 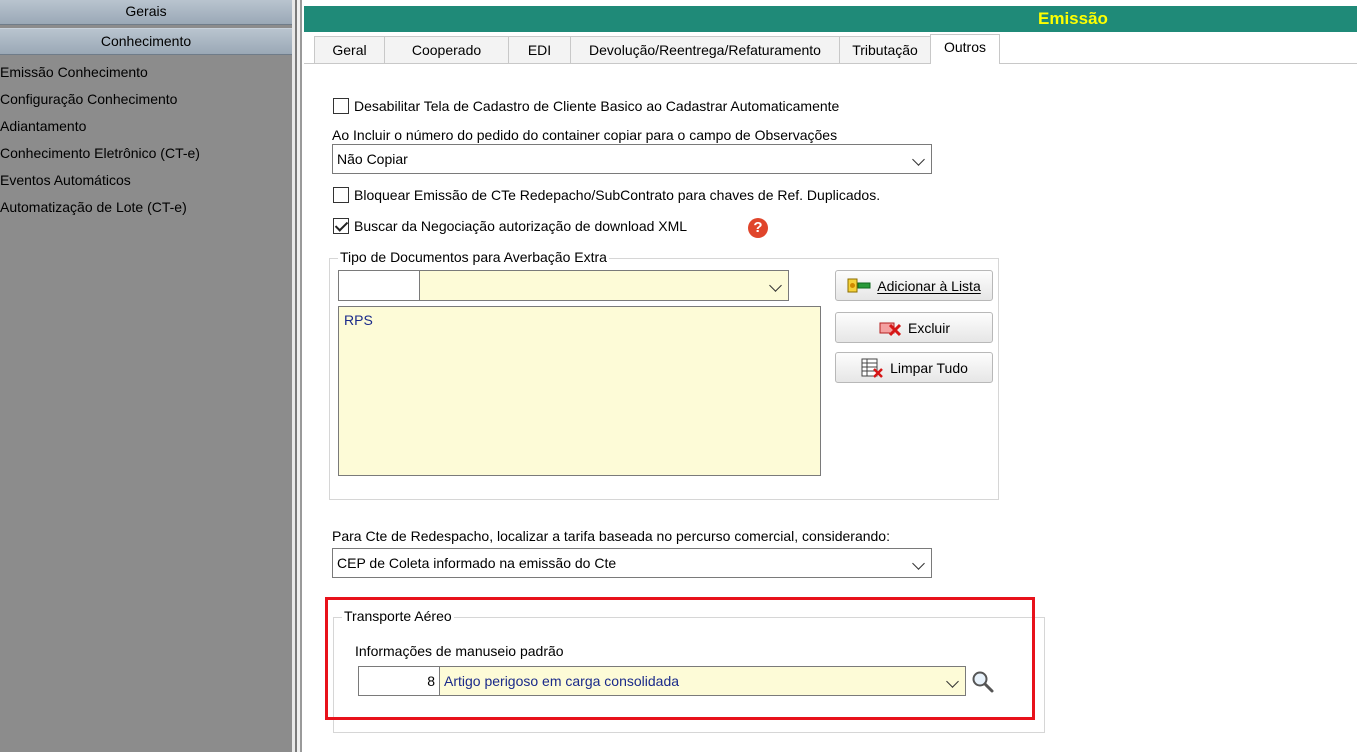 I want to click on pedido-select: Não Copiar, so click(x=632, y=159).